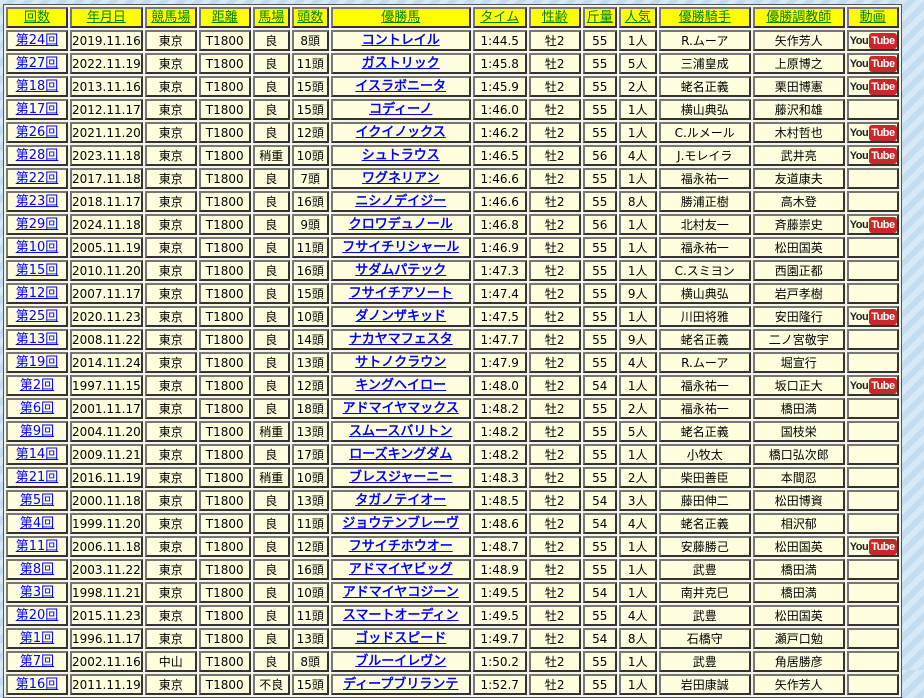 The image size is (924, 698). I want to click on horse-link: シュトラウス, so click(401, 155).